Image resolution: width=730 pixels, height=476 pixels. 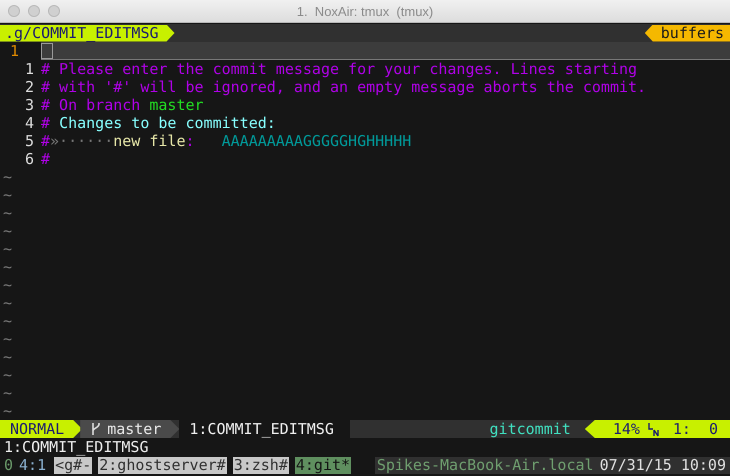 I want to click on line-number: 6, so click(x=29, y=159).